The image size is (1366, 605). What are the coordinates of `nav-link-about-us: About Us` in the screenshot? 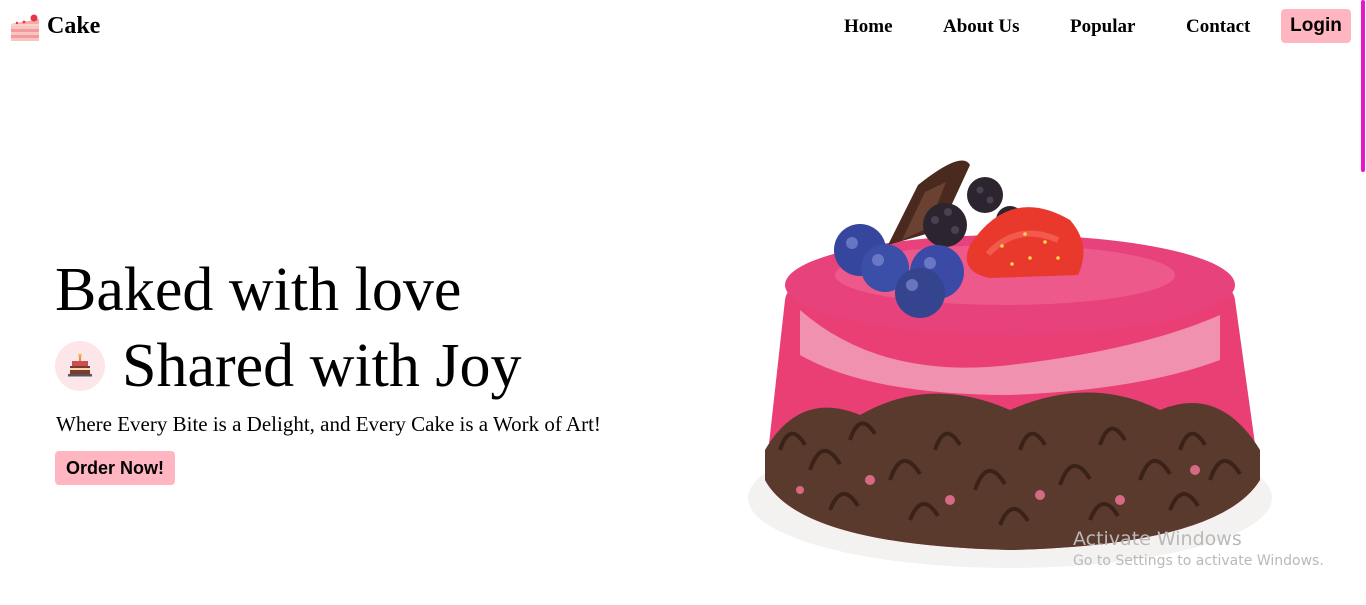 It's located at (981, 27).